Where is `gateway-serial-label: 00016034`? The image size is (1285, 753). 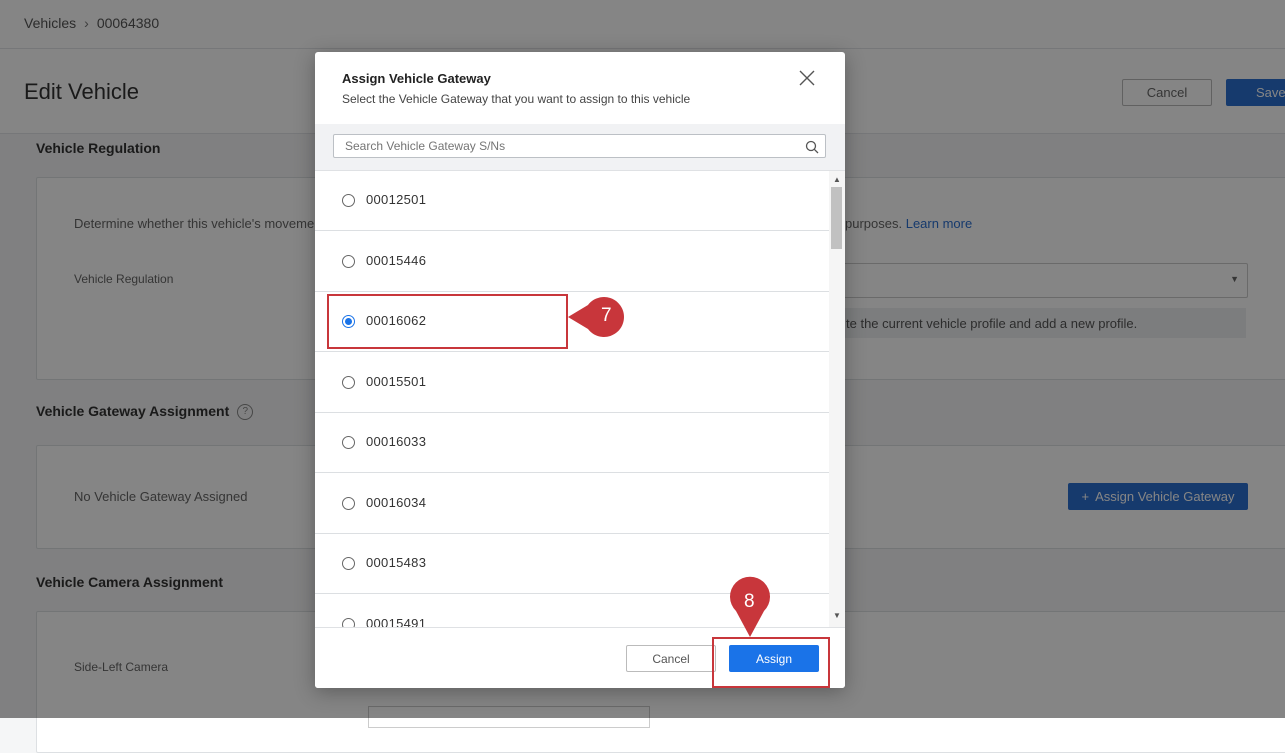
gateway-serial-label: 00016034 is located at coordinates (396, 502).